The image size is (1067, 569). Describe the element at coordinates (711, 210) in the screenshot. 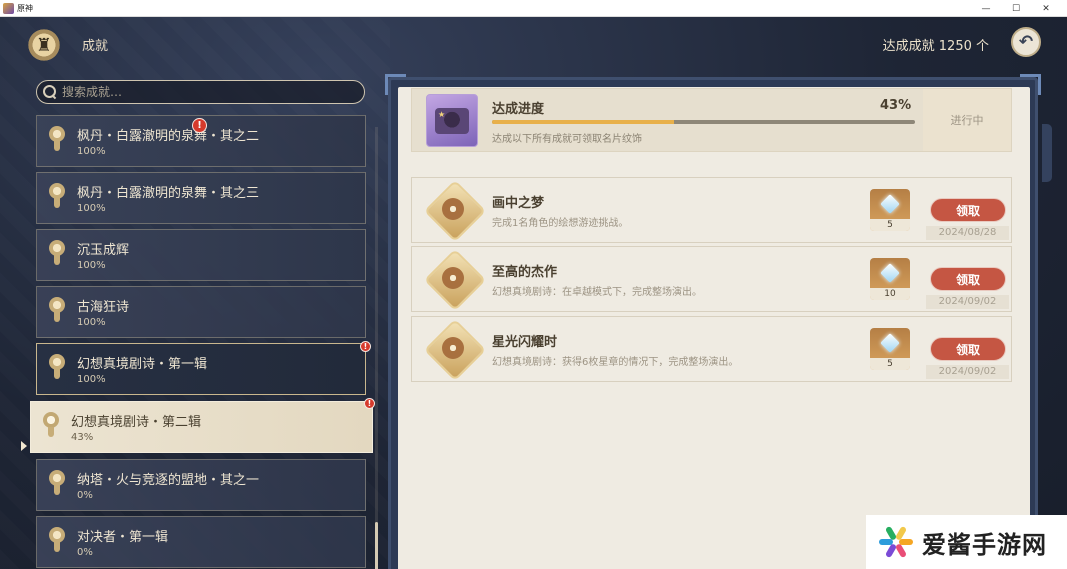

I see `achievement-row: 画中之梦 完成1名角色的绘想游迹挑战。 5 领取 2024/08/28` at that location.